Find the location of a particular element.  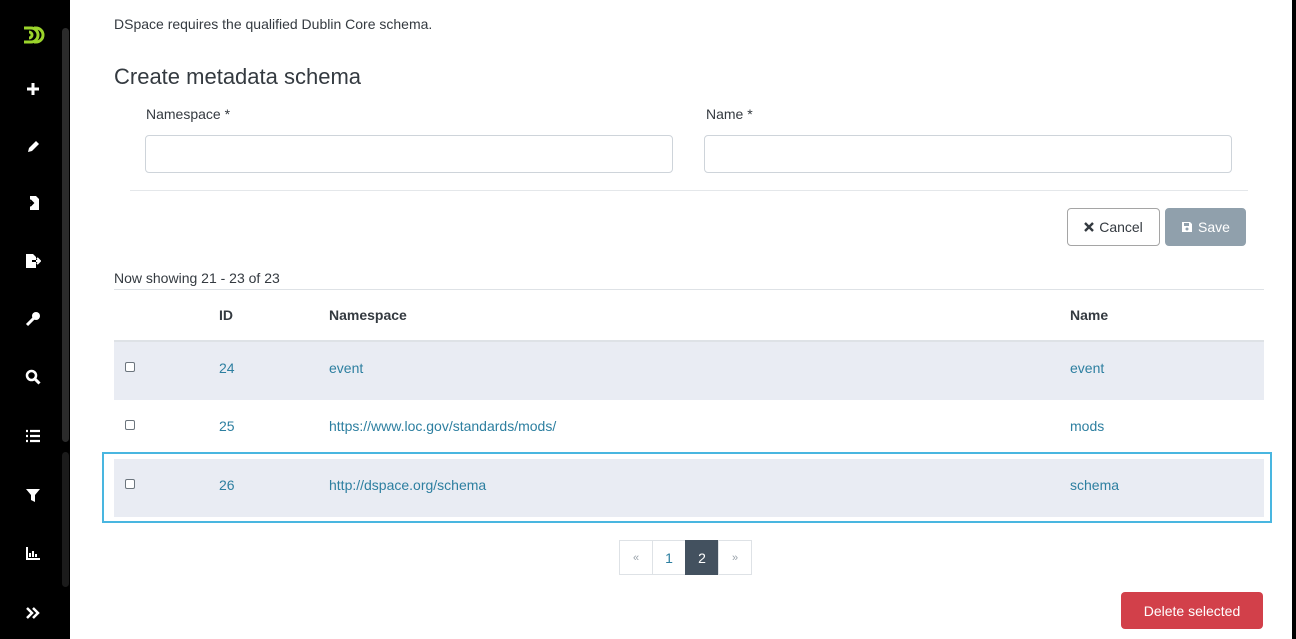

namespace-input is located at coordinates (409, 154).